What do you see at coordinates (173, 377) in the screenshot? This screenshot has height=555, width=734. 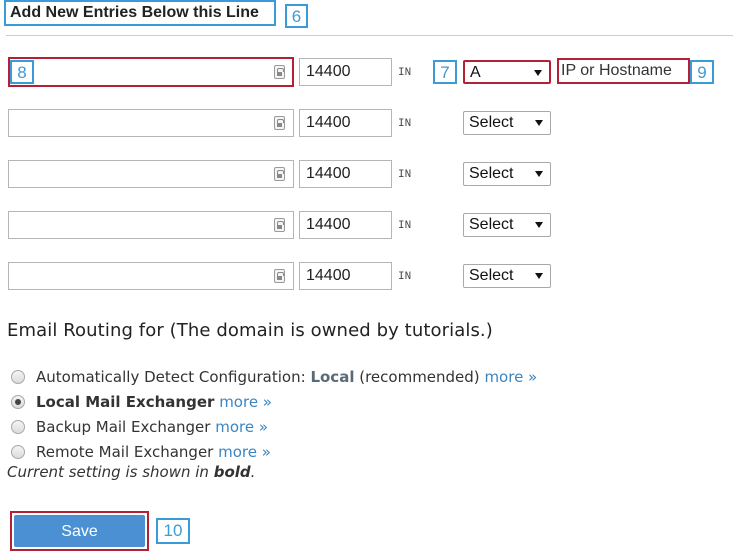 I see `option-label: Automatically Detect Configuration:` at bounding box center [173, 377].